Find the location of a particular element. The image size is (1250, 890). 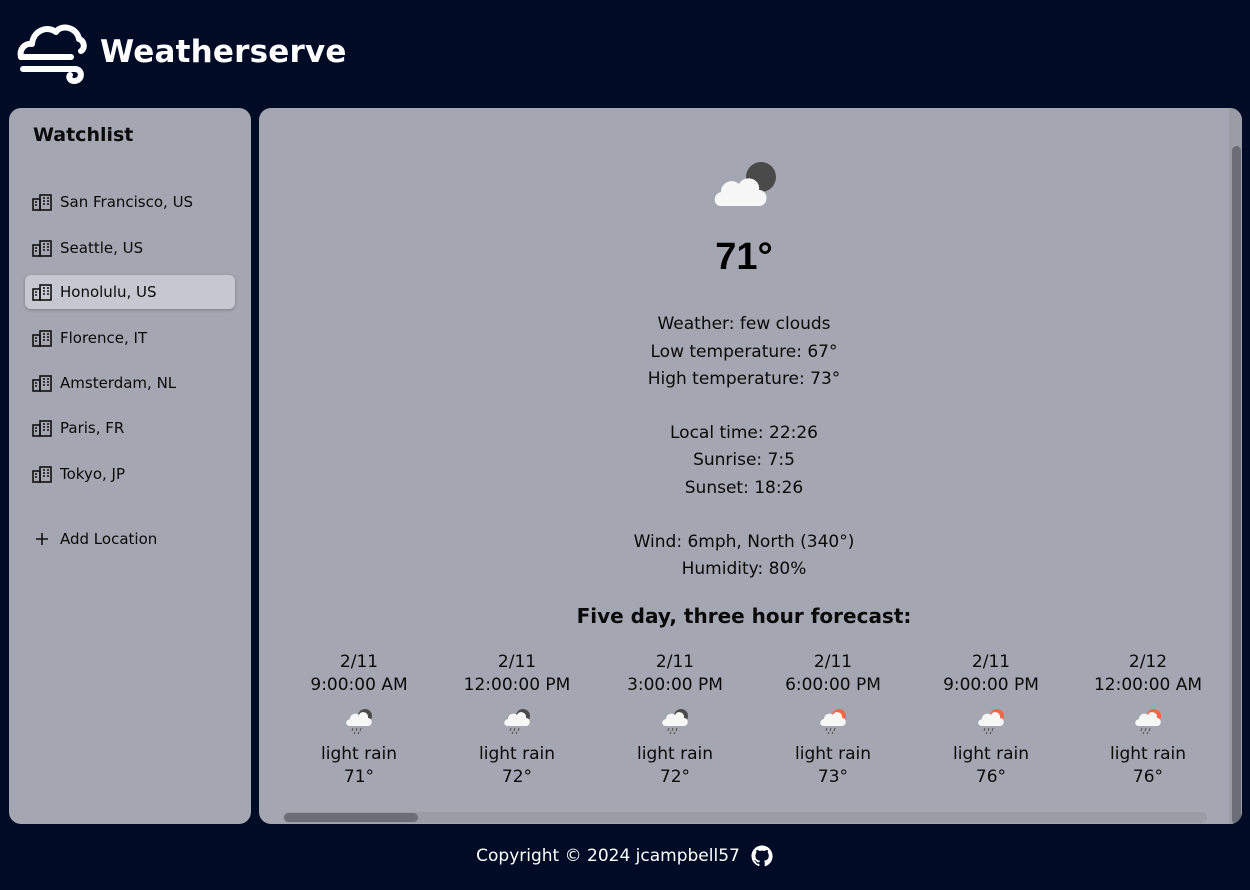

forecast-item: 2/11 9:00:00 AM light rain 71° is located at coordinates (359, 720).